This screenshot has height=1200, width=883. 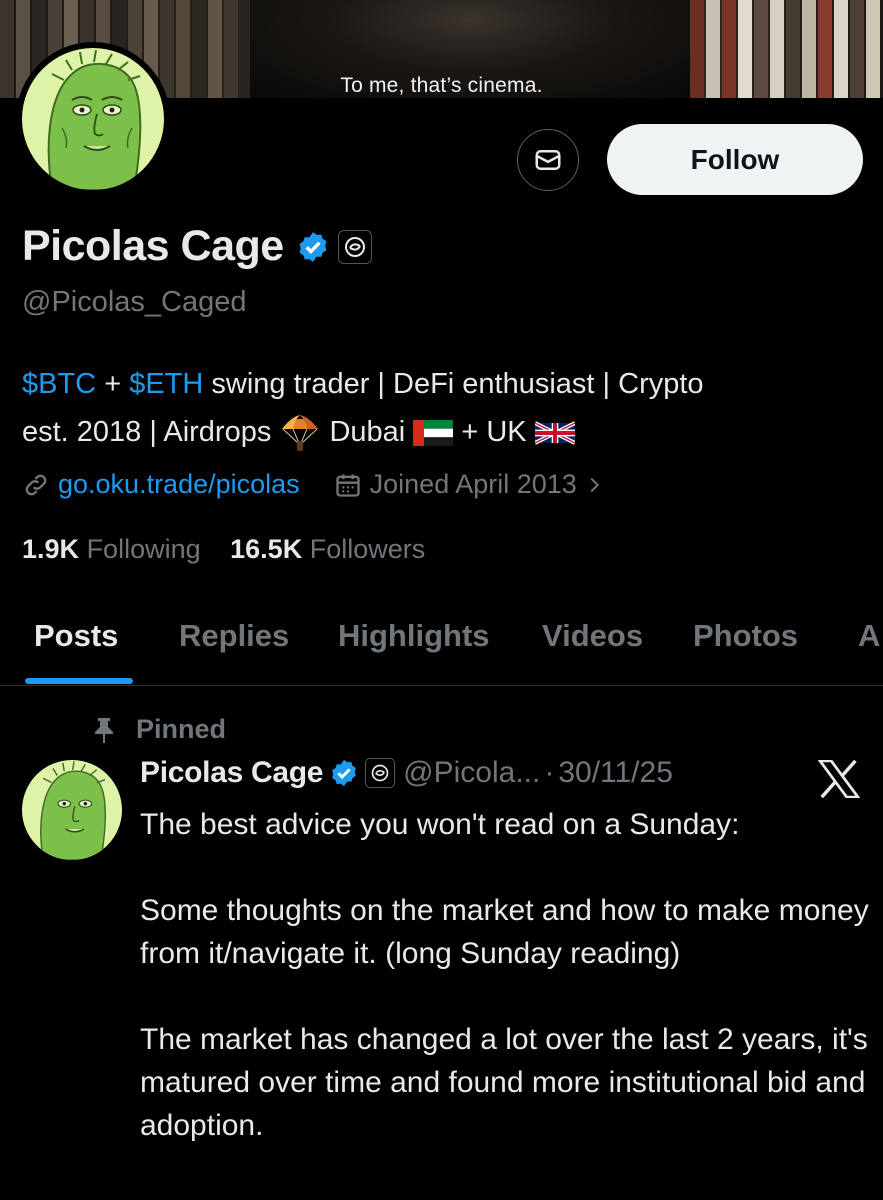 I want to click on cashtag-eth: $ETH, so click(x=166, y=384).